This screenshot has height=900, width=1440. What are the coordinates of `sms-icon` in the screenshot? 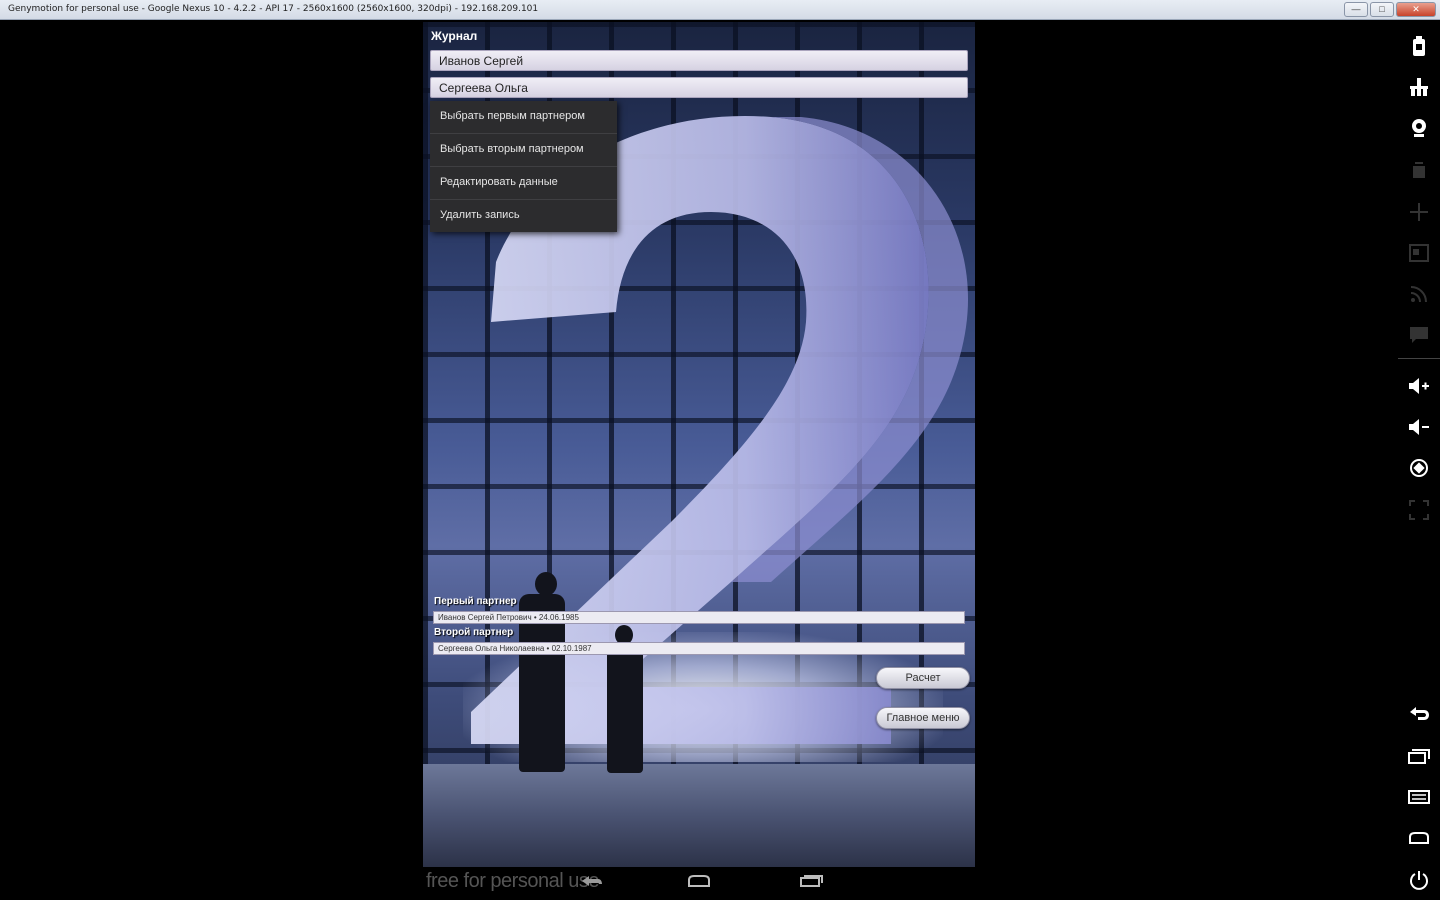 It's located at (1419, 335).